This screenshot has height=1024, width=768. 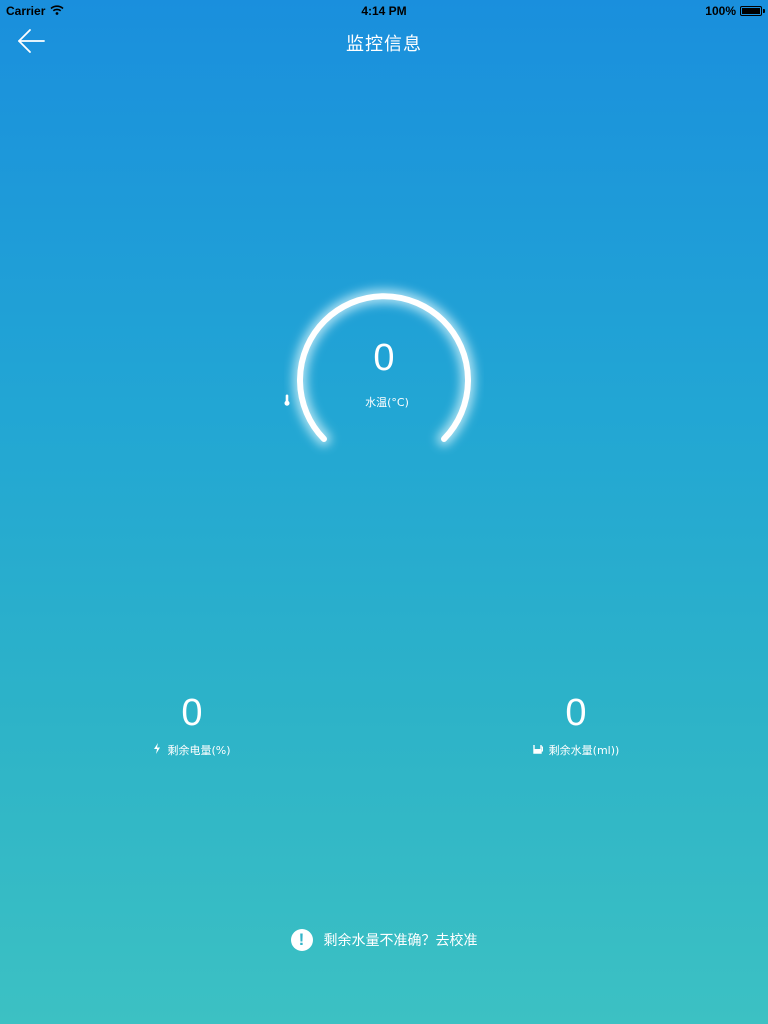 I want to click on remaining-battery: 0 剩余电量(%), so click(x=192, y=725).